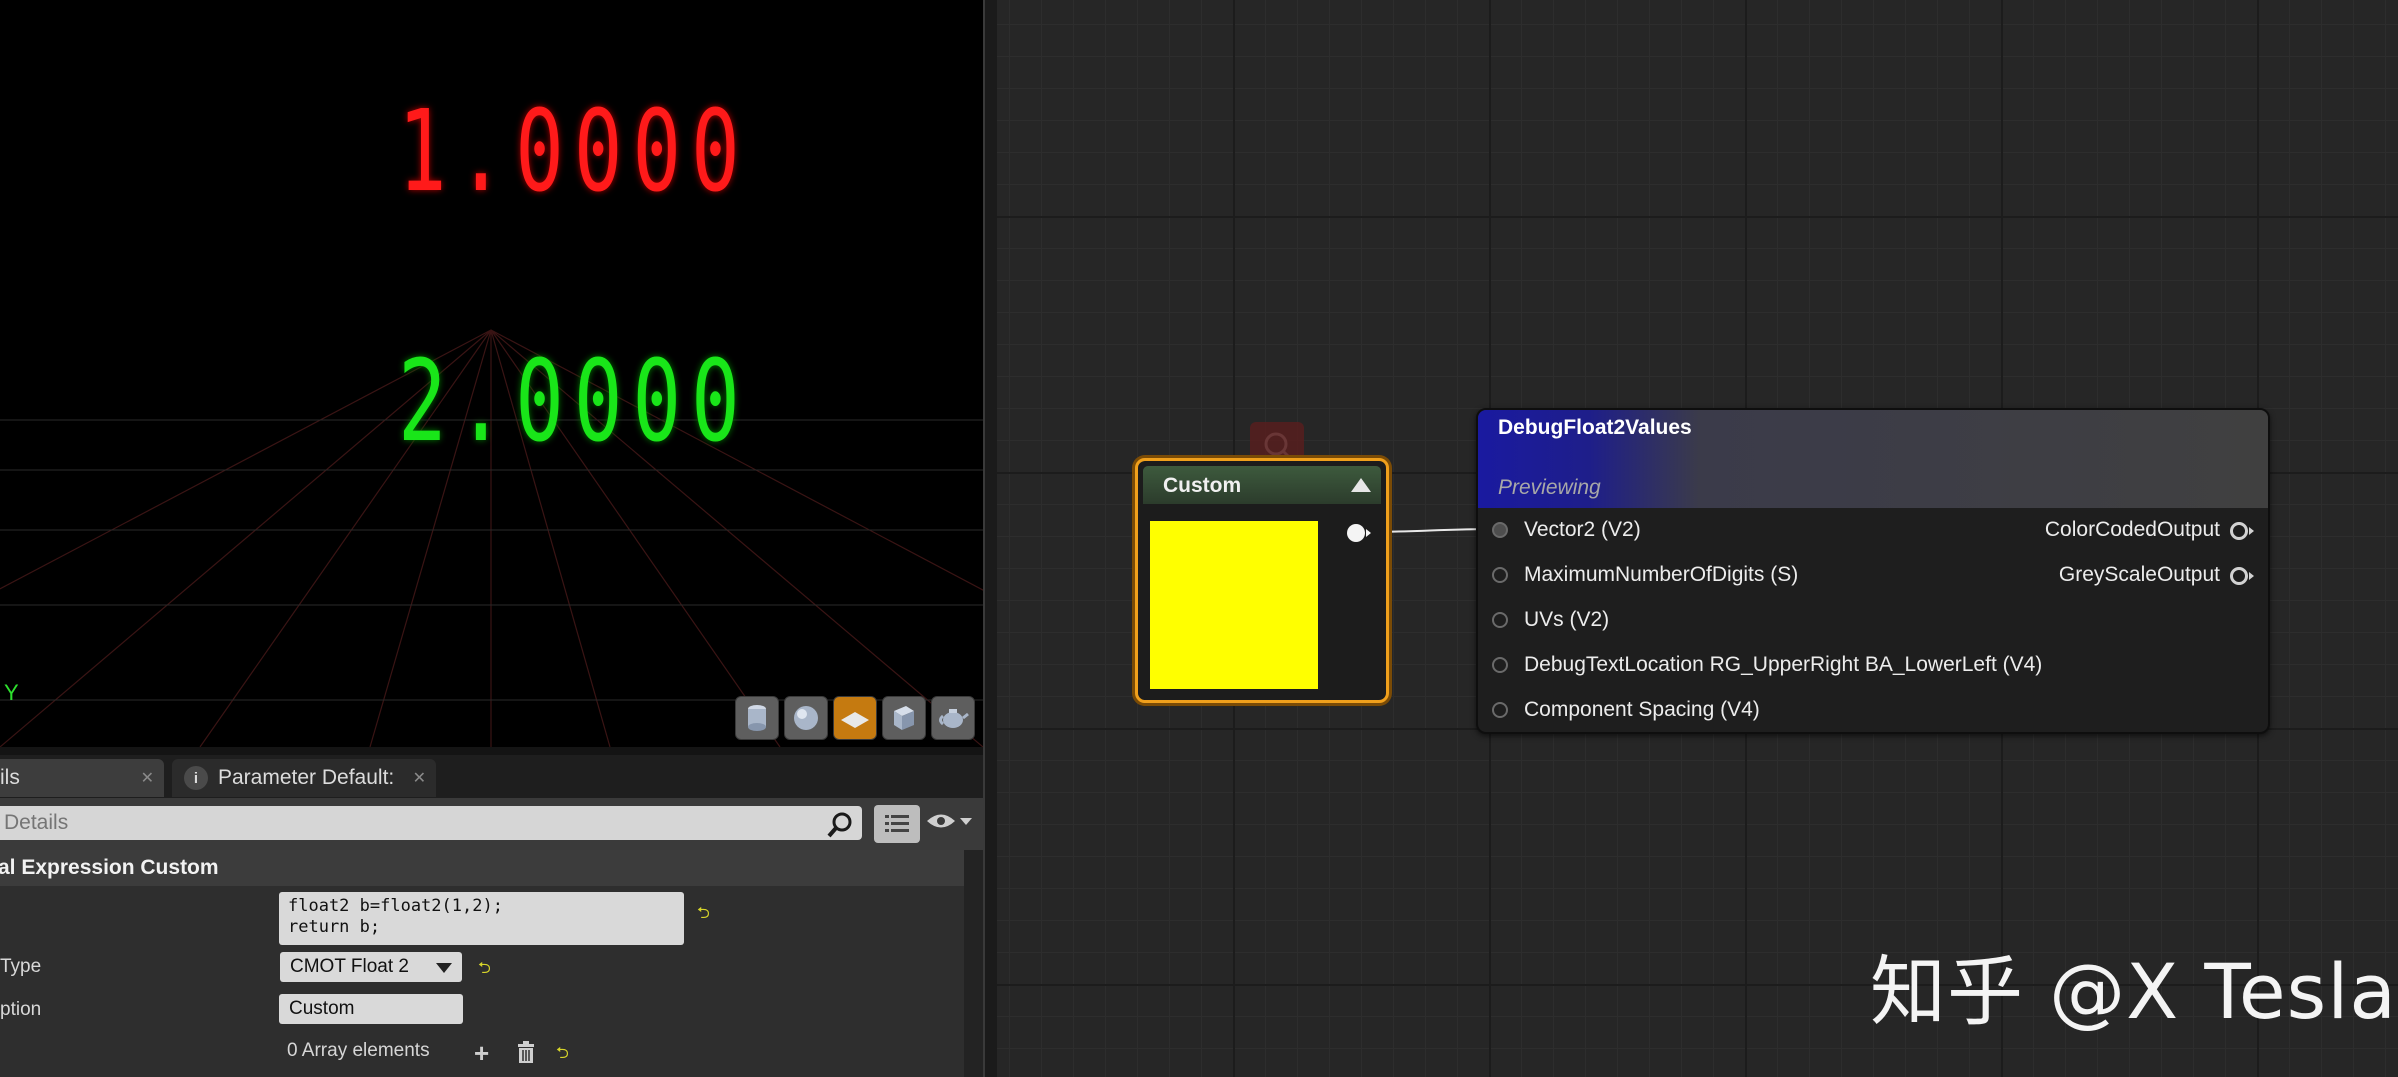 This screenshot has width=2398, height=1077. Describe the element at coordinates (1873, 710) in the screenshot. I see `pin-row: Component Spacing (V4)` at that location.